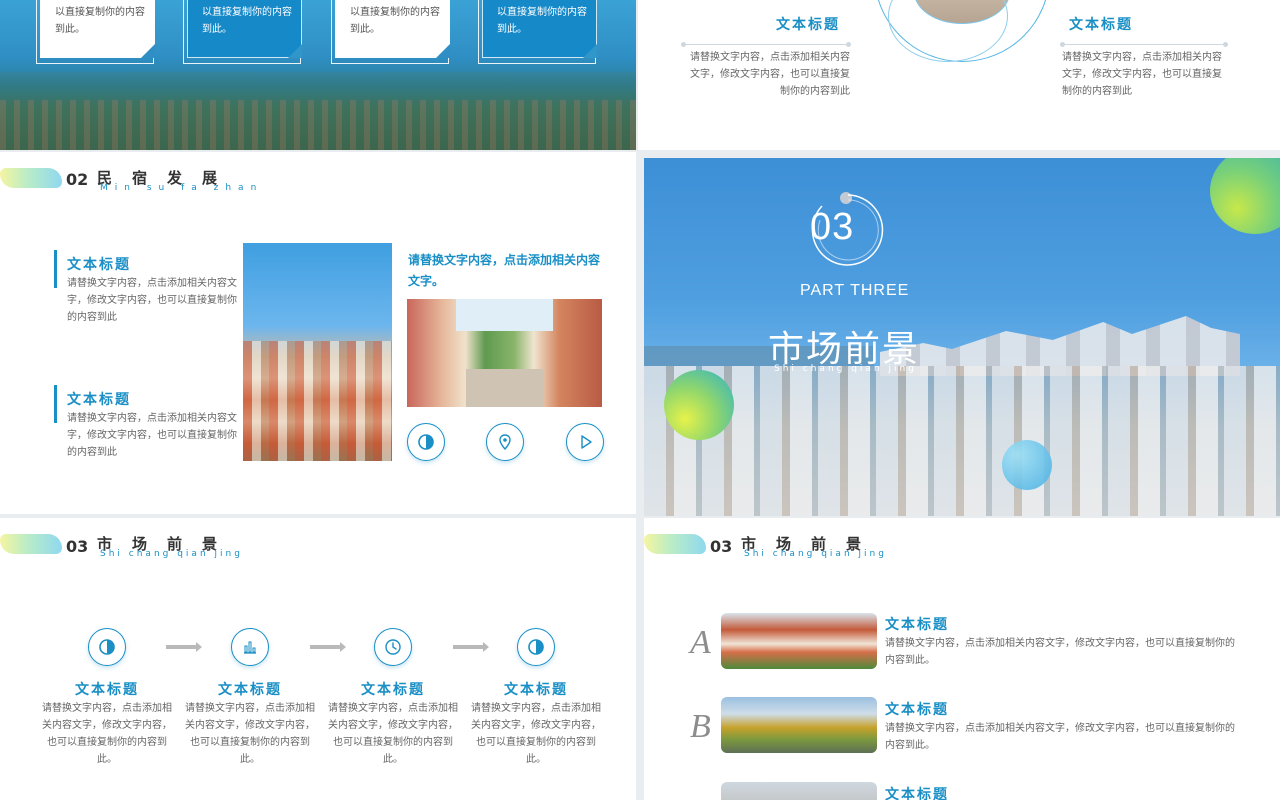 This screenshot has height=800, width=1280. I want to click on road, so click(504, 388).